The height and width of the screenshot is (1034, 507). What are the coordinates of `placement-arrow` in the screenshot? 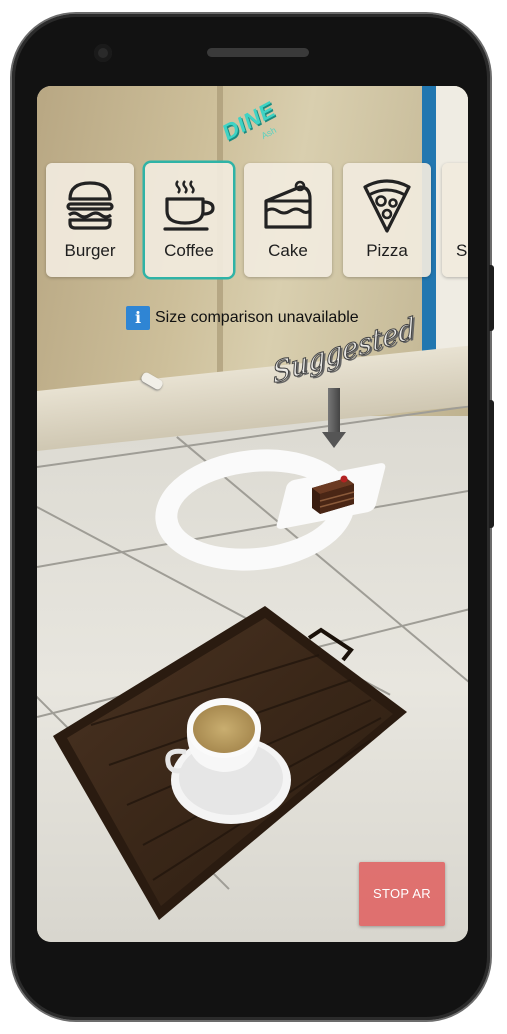 It's located at (334, 411).